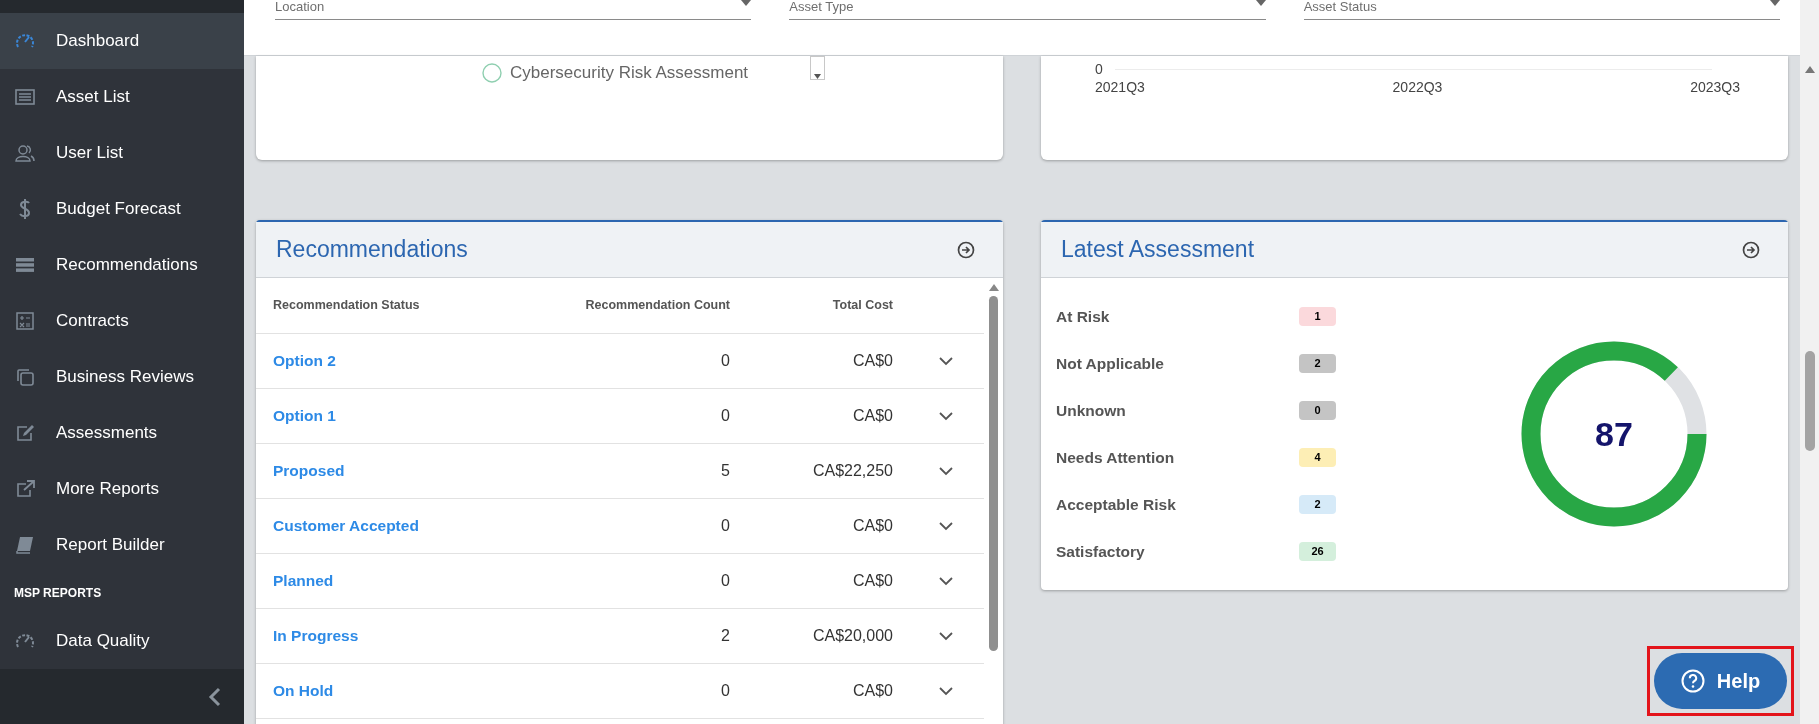  Describe the element at coordinates (386, 361) in the screenshot. I see `status-link: Option 2` at that location.